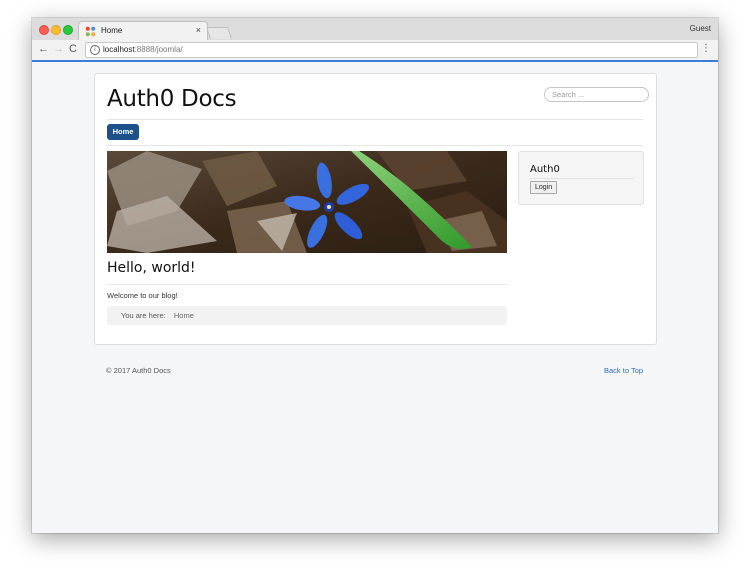 The height and width of the screenshot is (579, 750). What do you see at coordinates (119, 49) in the screenshot?
I see `url-host: localhost` at bounding box center [119, 49].